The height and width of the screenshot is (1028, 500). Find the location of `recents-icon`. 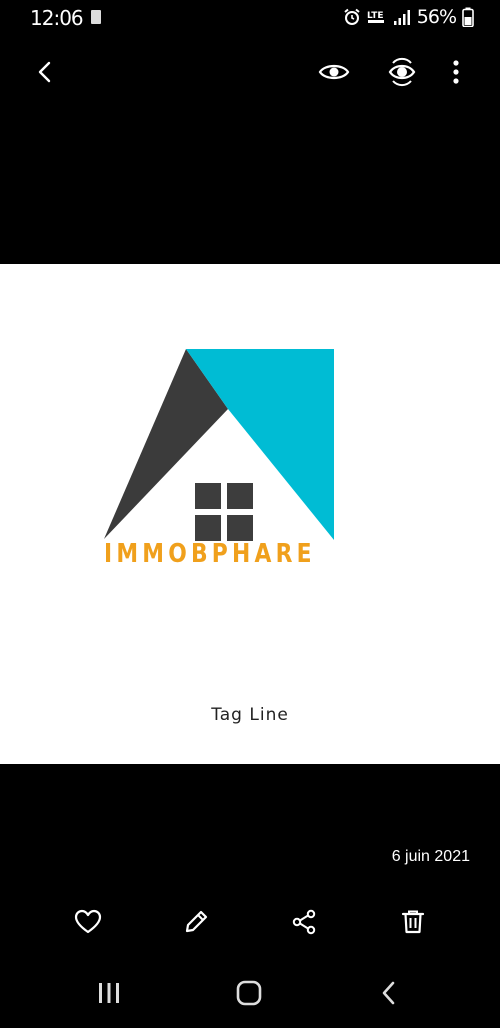

recents-icon is located at coordinates (109, 993).